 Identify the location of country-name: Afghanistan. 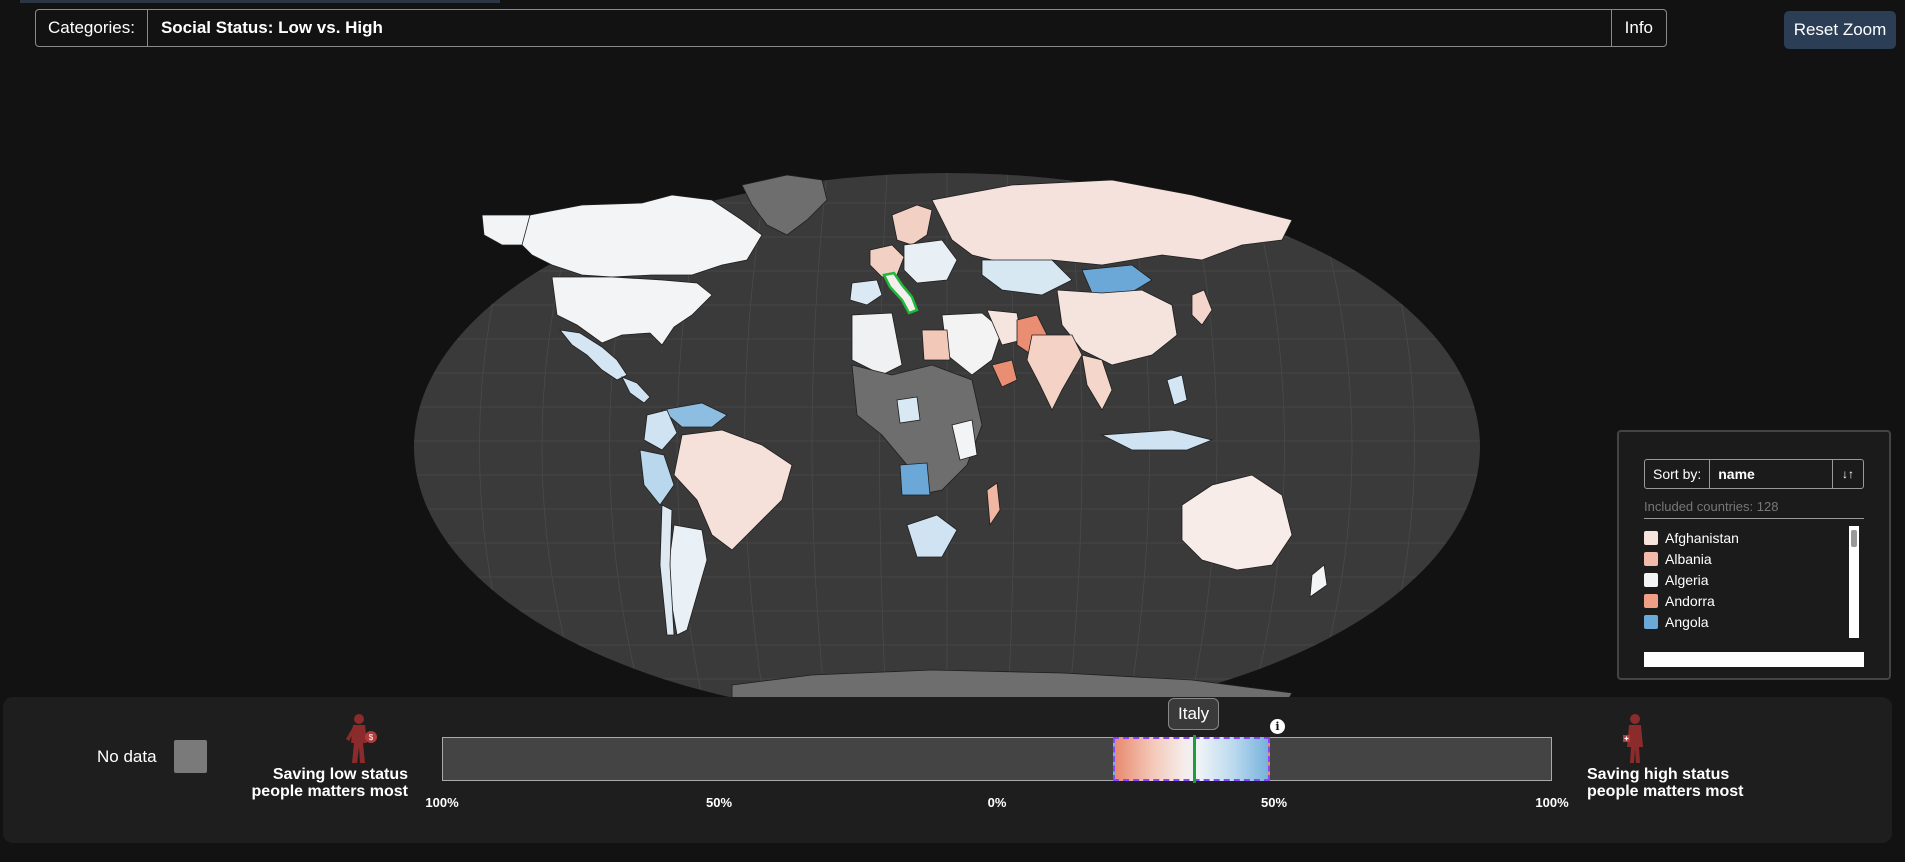
(1702, 537).